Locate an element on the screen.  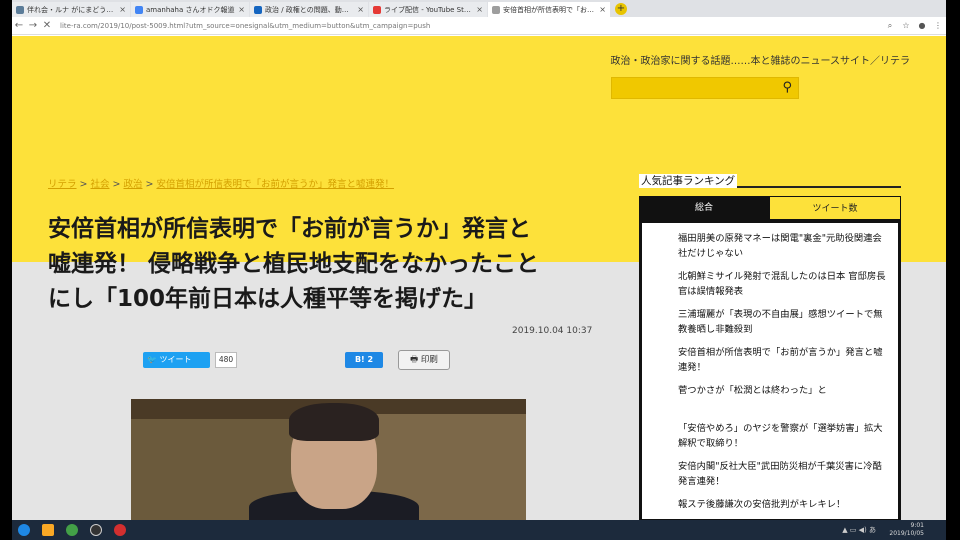
menu-icon: ⋮ is located at coordinates (938, 25).